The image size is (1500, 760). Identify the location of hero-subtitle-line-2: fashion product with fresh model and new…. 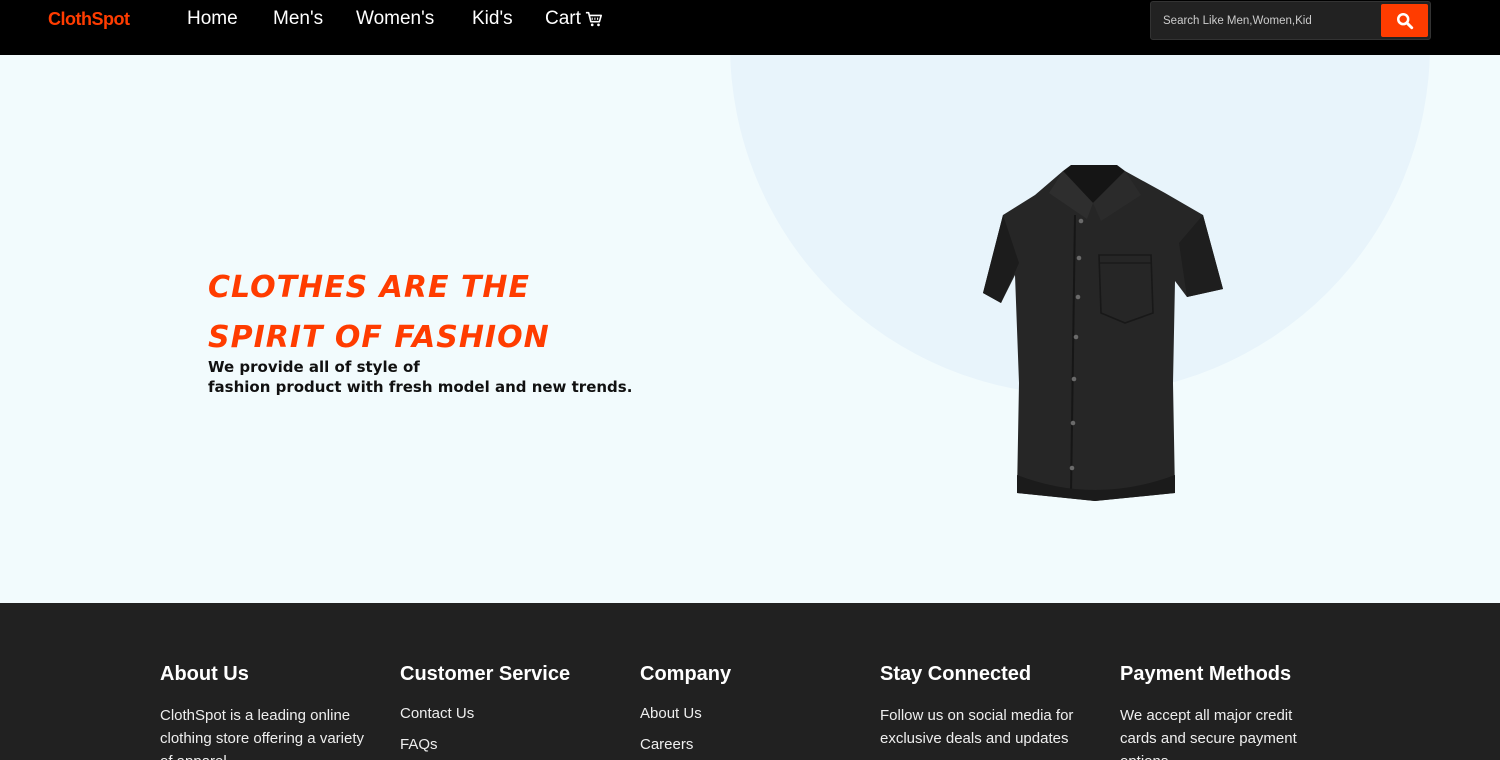
(420, 387).